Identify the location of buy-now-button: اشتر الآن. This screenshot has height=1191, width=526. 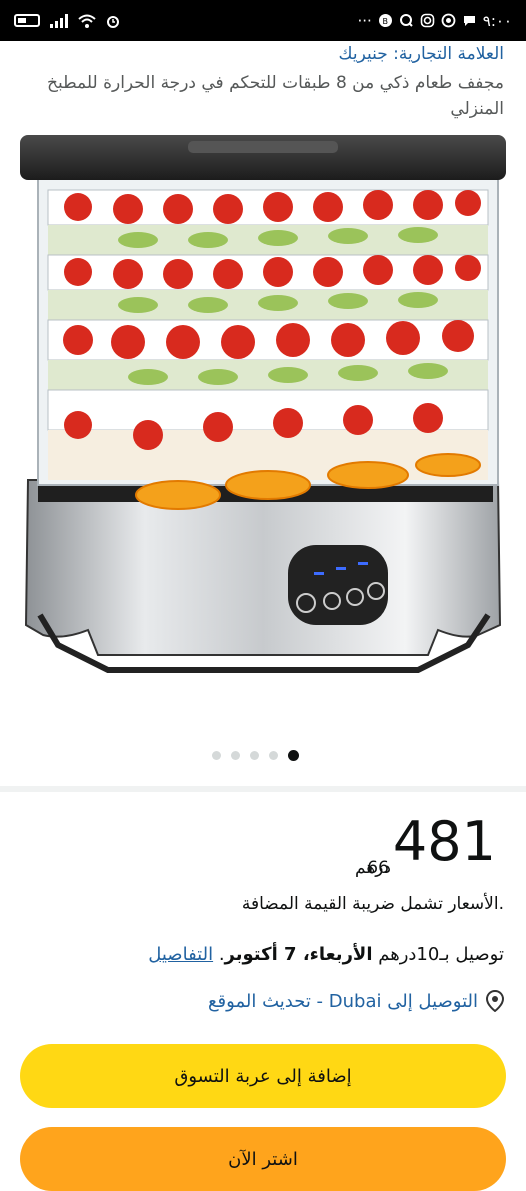
(263, 1159).